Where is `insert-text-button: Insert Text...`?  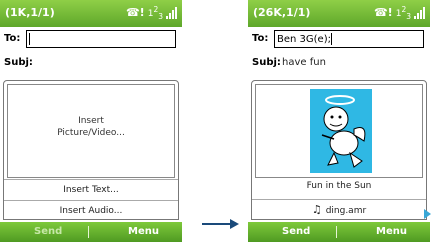
insert-text-button: Insert Text... is located at coordinates (91, 189).